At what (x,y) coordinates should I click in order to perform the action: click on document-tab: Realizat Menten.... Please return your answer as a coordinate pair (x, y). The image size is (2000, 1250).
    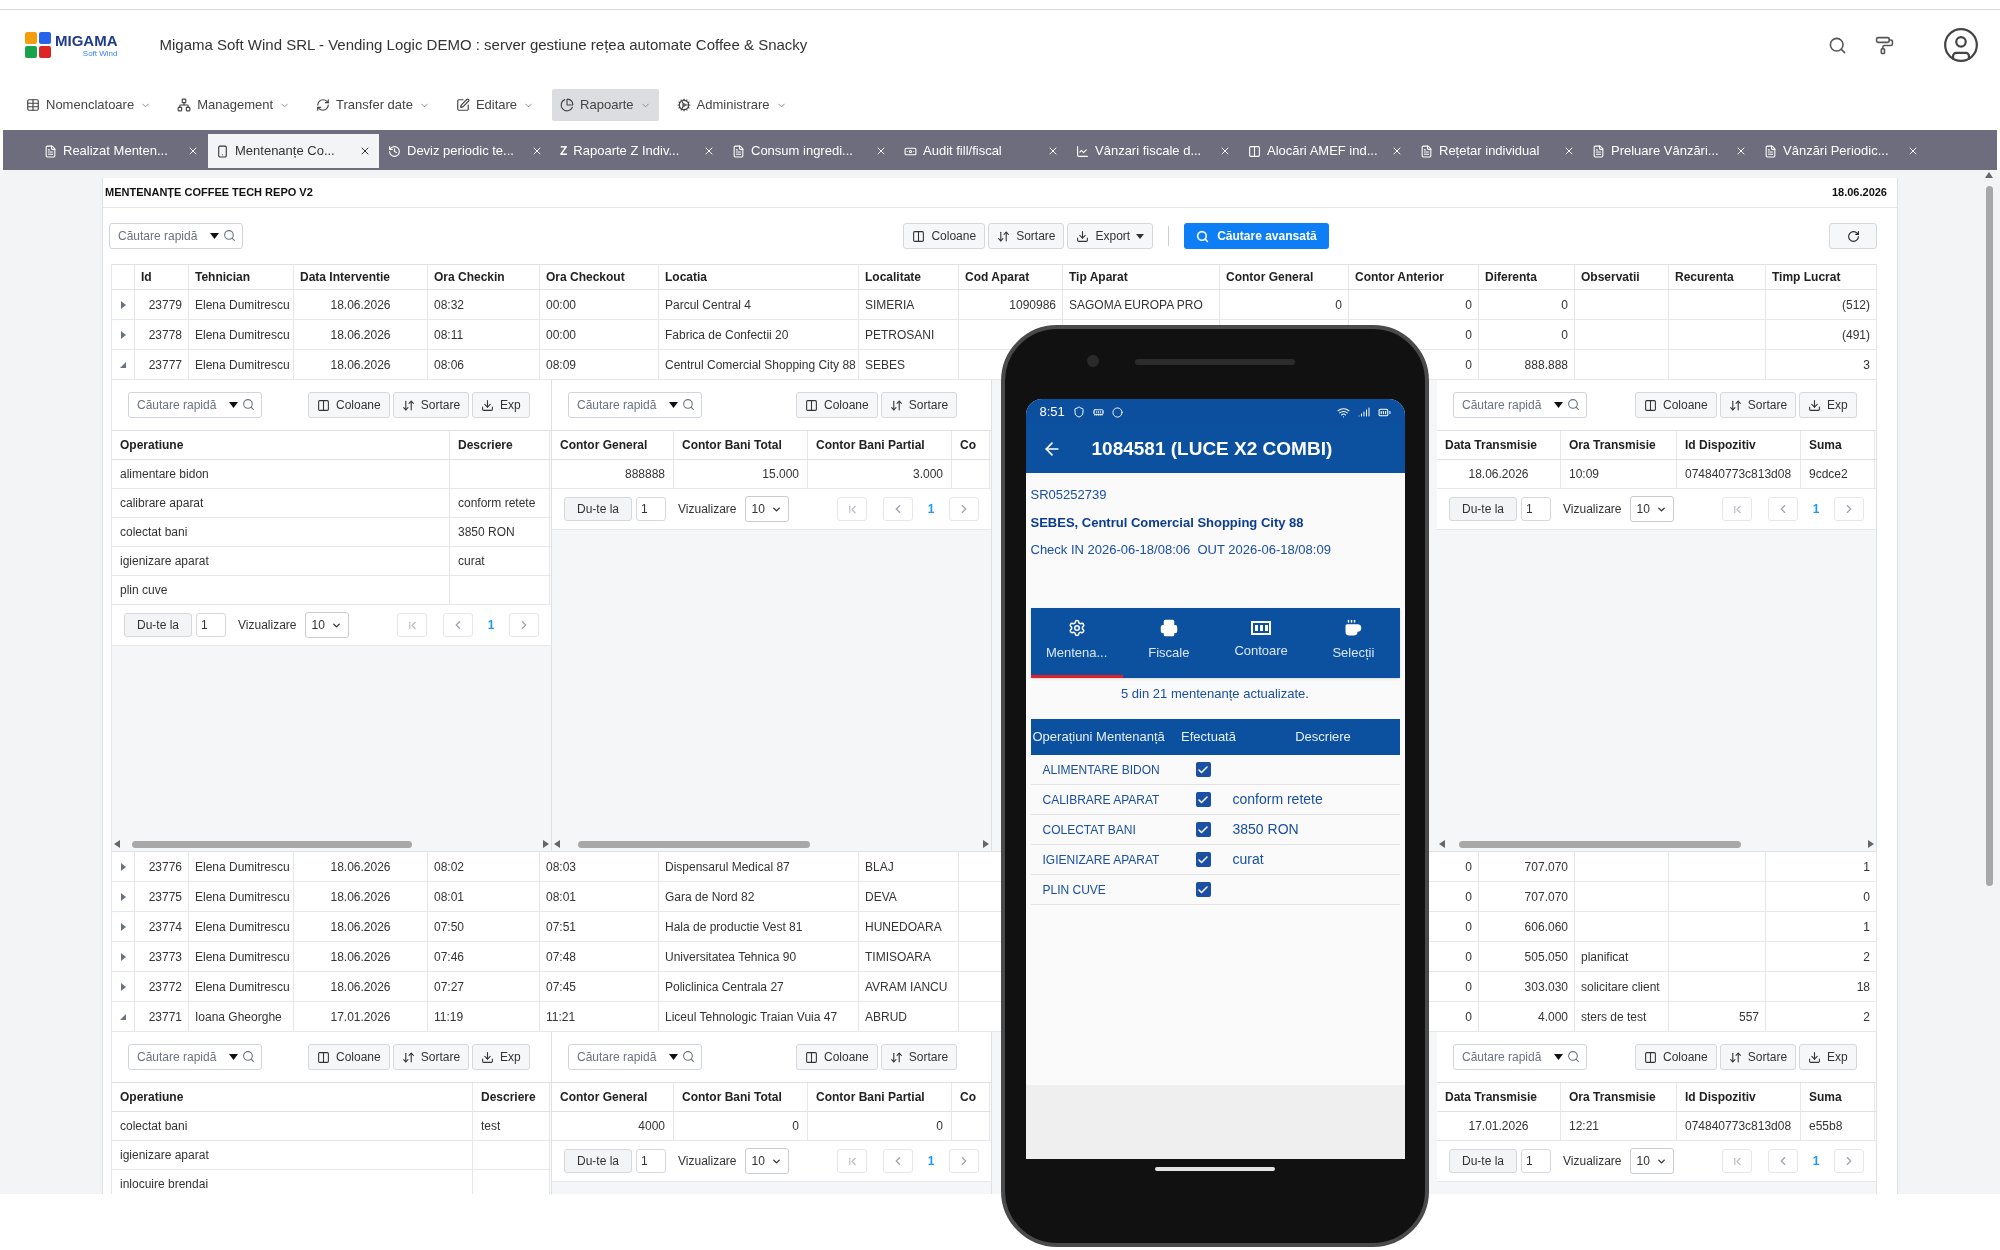
    Looking at the image, I should click on (121, 151).